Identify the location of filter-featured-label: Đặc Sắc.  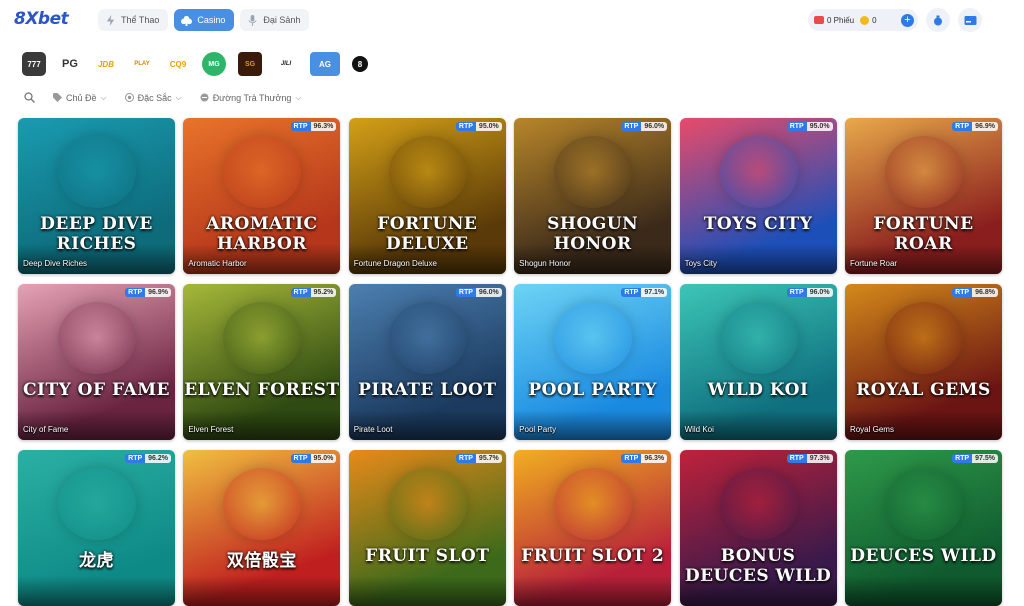
(154, 97).